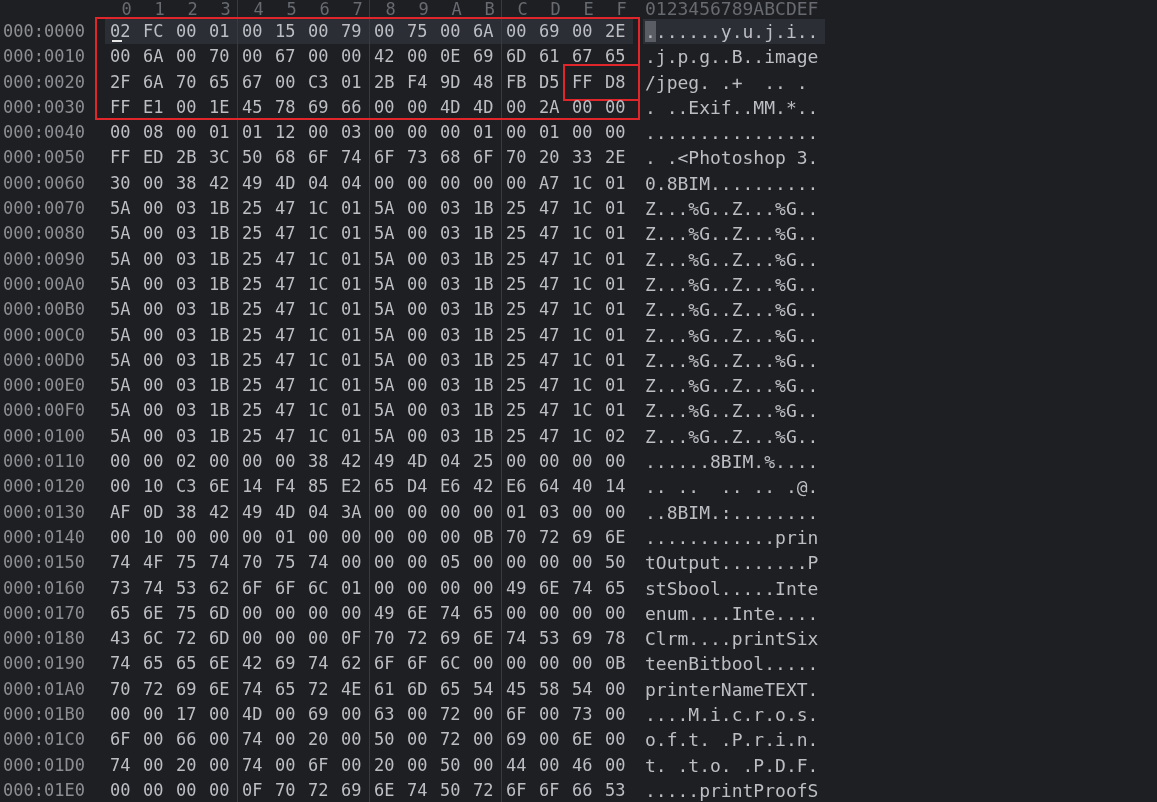 This screenshot has height=802, width=1157. What do you see at coordinates (489, 82) in the screenshot?
I see `hex-byte: 48` at bounding box center [489, 82].